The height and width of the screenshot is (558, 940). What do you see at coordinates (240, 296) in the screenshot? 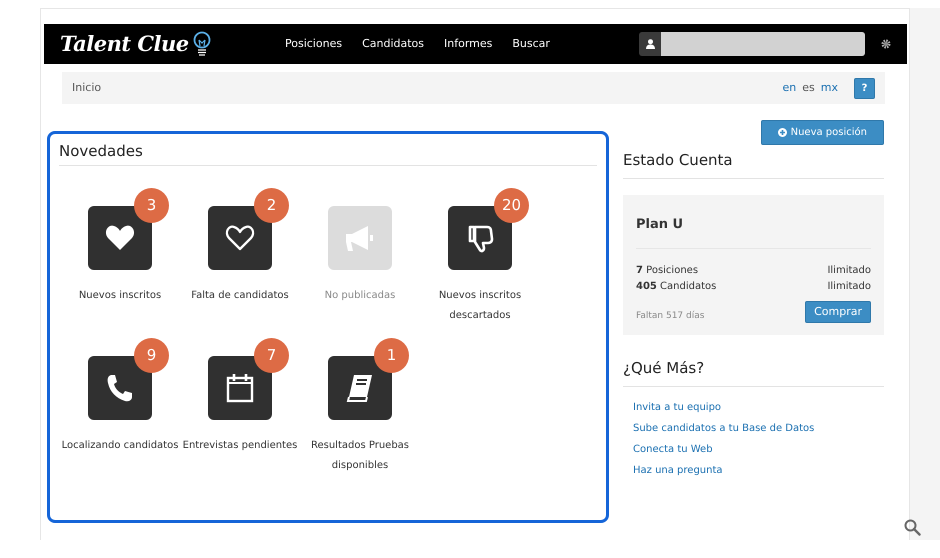
I see `tile-label: Falta de candidatos` at bounding box center [240, 296].